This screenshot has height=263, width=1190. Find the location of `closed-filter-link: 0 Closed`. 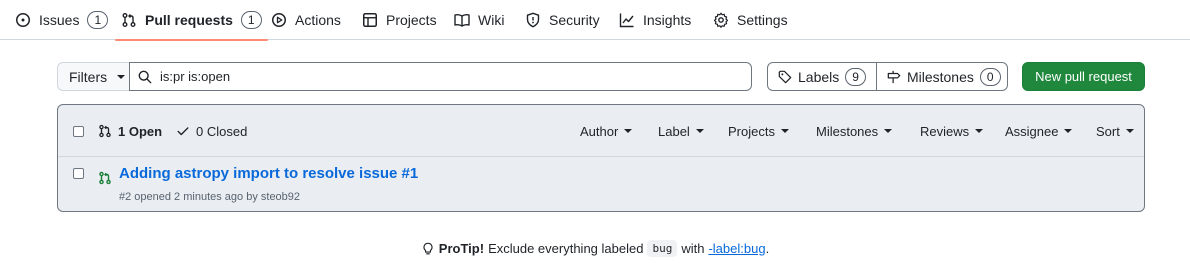

closed-filter-link: 0 Closed is located at coordinates (211, 131).